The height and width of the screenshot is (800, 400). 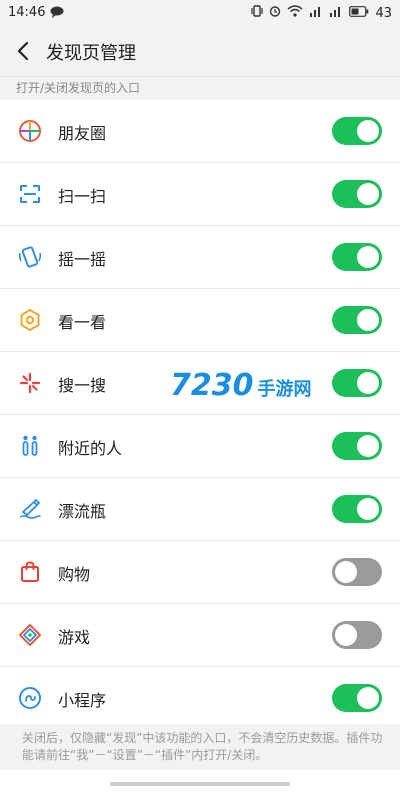 I want to click on top-stories-toggle, so click(x=357, y=320).